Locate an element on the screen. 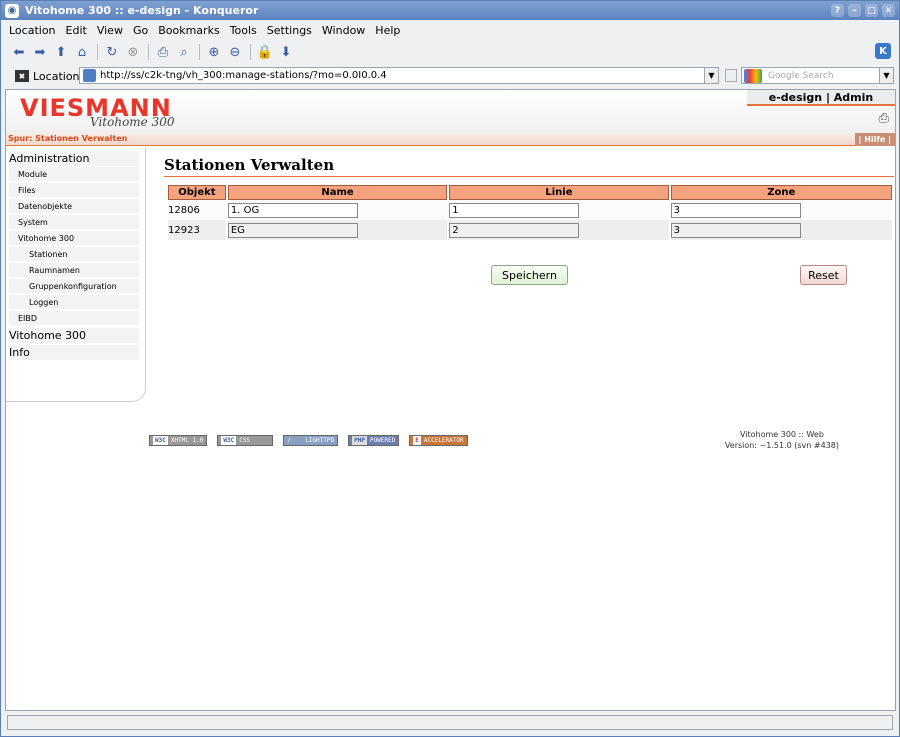  google-search-icon is located at coordinates (753, 75).